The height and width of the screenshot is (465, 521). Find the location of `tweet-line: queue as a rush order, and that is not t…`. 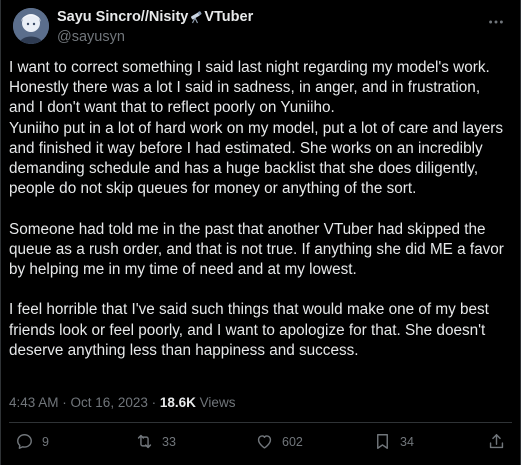

tweet-line: queue as a rush order, and that is not t… is located at coordinates (256, 249).